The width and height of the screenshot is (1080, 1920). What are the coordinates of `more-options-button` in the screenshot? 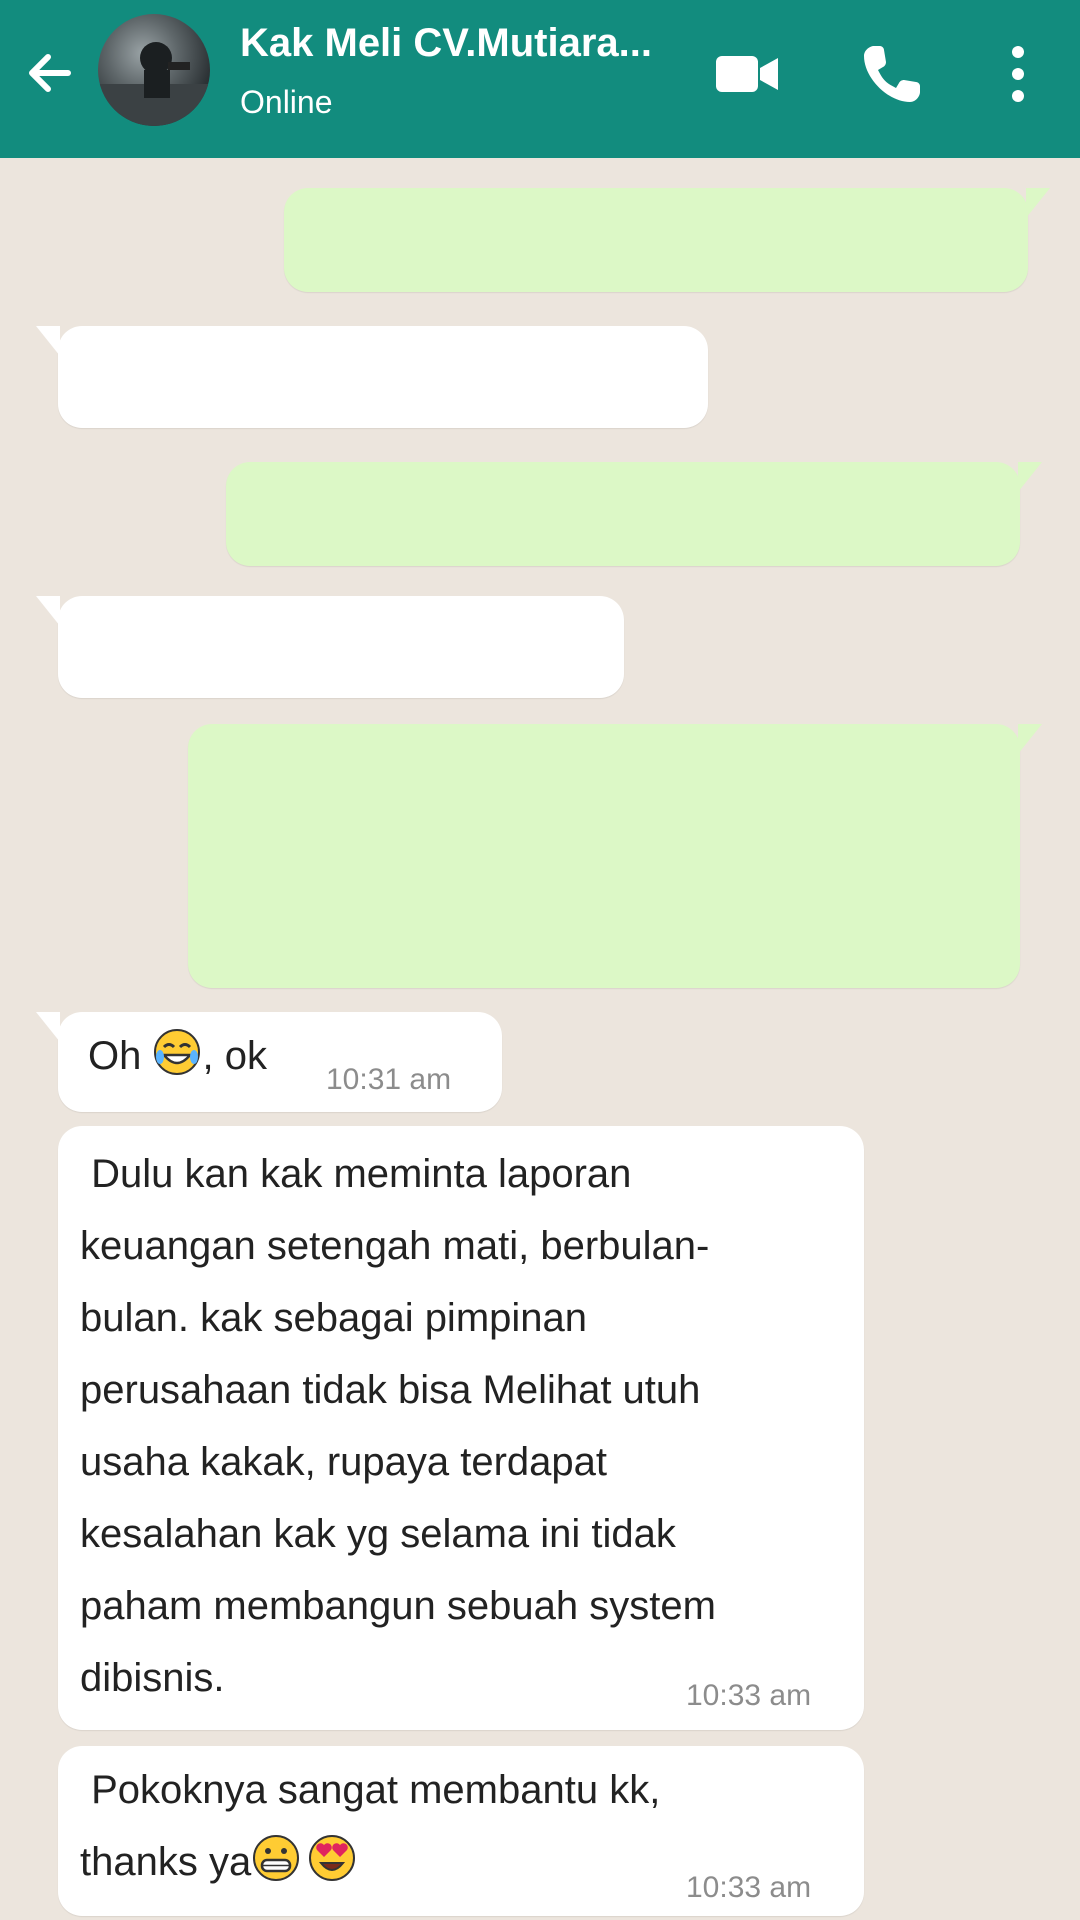 It's located at (1018, 74).